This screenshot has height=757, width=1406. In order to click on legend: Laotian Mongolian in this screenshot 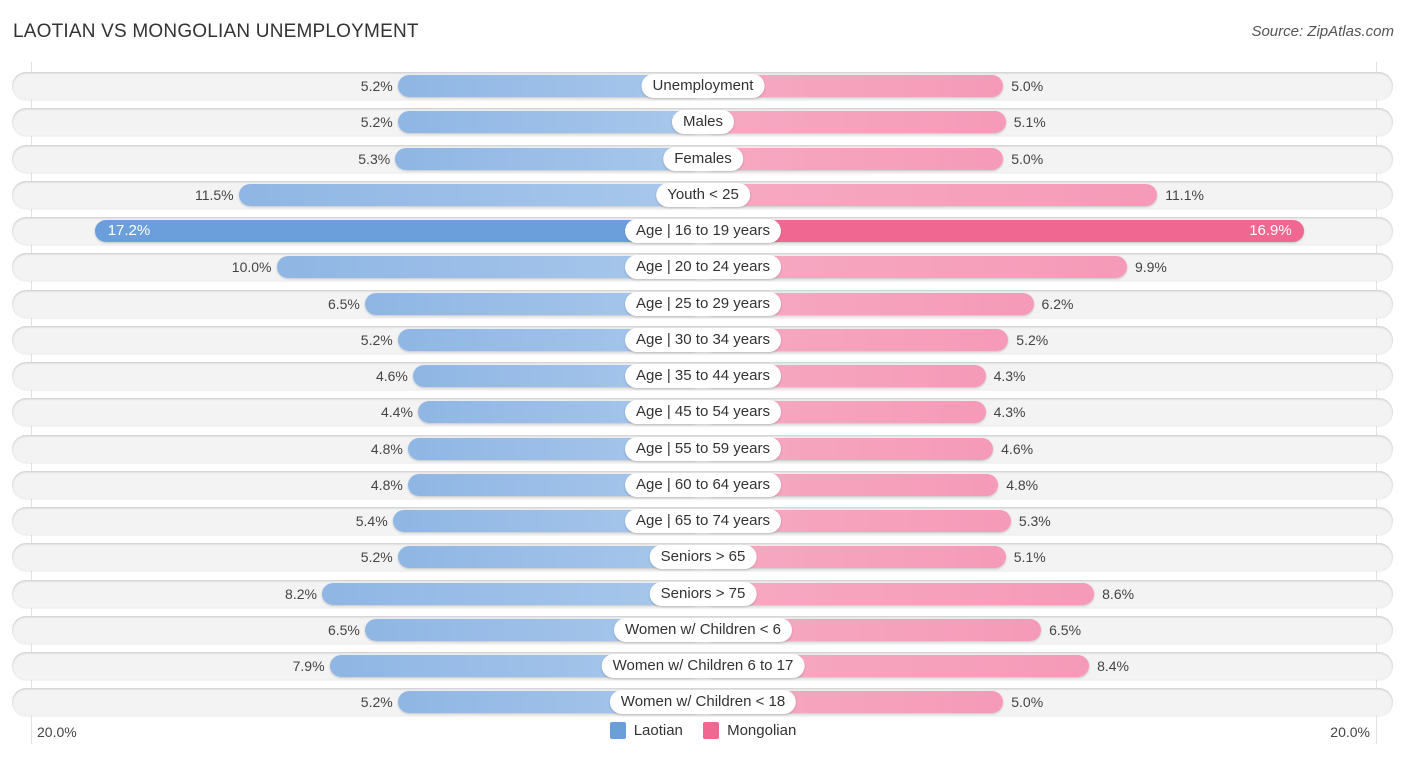, I will do `click(703, 732)`.